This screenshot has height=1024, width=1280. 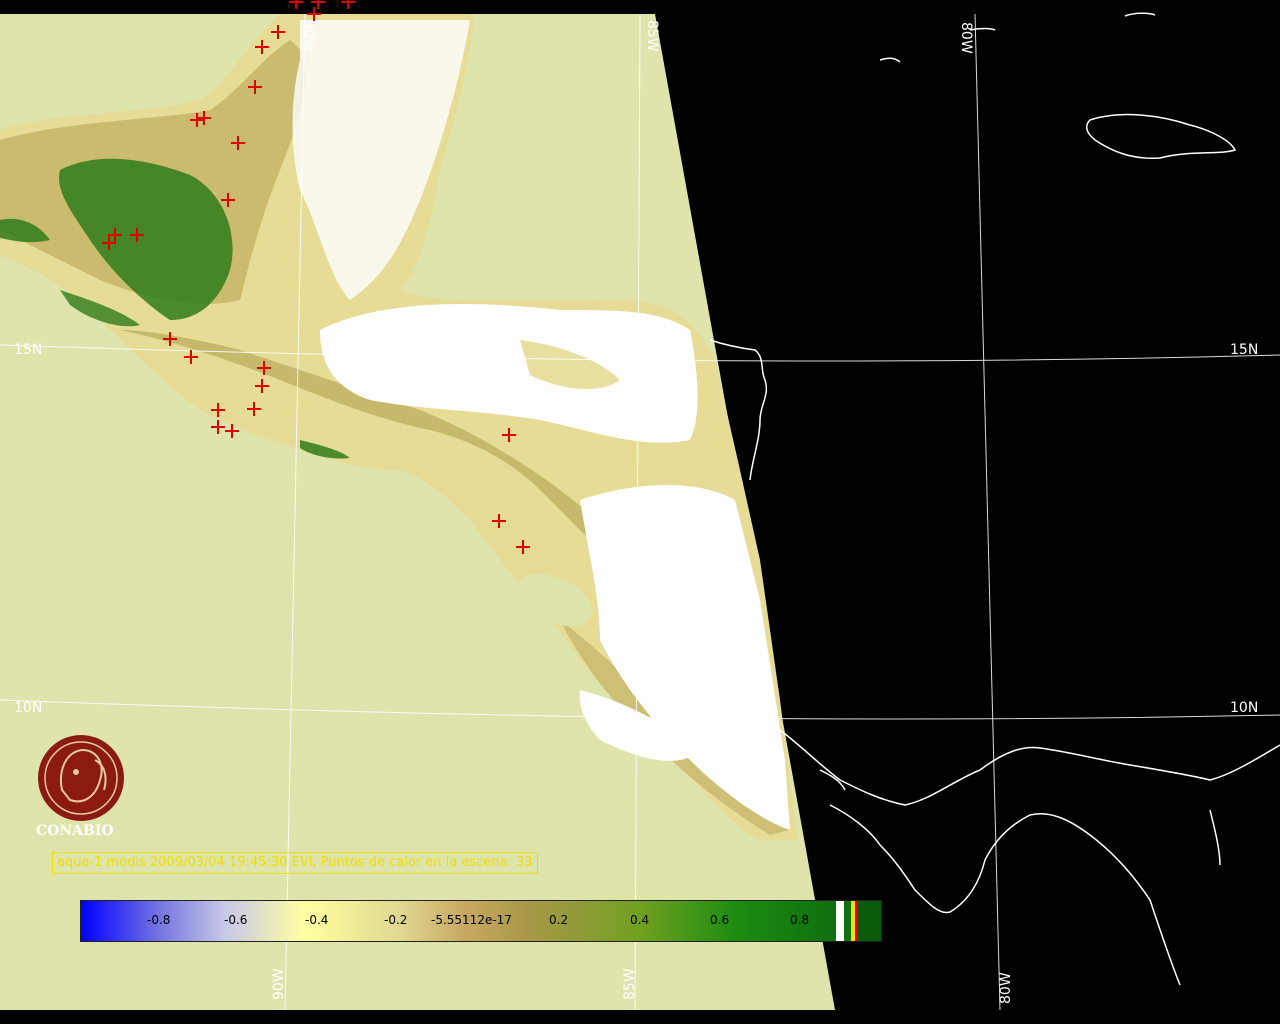 What do you see at coordinates (309, 36) in the screenshot?
I see `label-lon-90w-top: 90W` at bounding box center [309, 36].